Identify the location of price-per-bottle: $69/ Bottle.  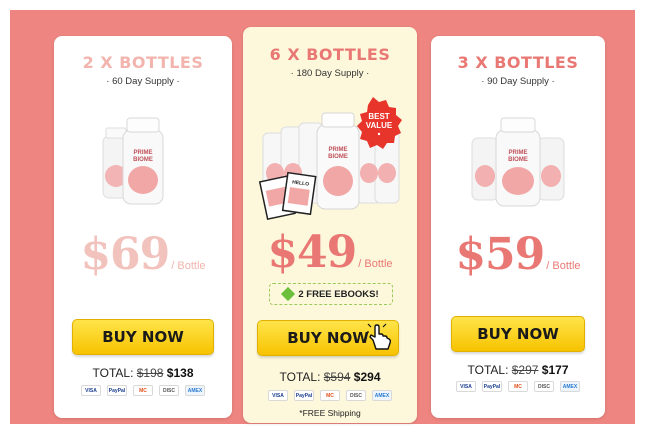
(143, 254).